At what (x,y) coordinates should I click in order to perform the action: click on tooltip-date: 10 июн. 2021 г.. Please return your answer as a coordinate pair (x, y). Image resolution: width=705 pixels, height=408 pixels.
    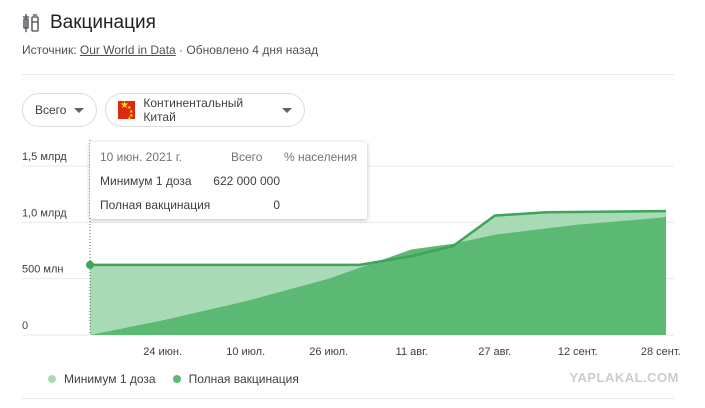
    Looking at the image, I should click on (141, 157).